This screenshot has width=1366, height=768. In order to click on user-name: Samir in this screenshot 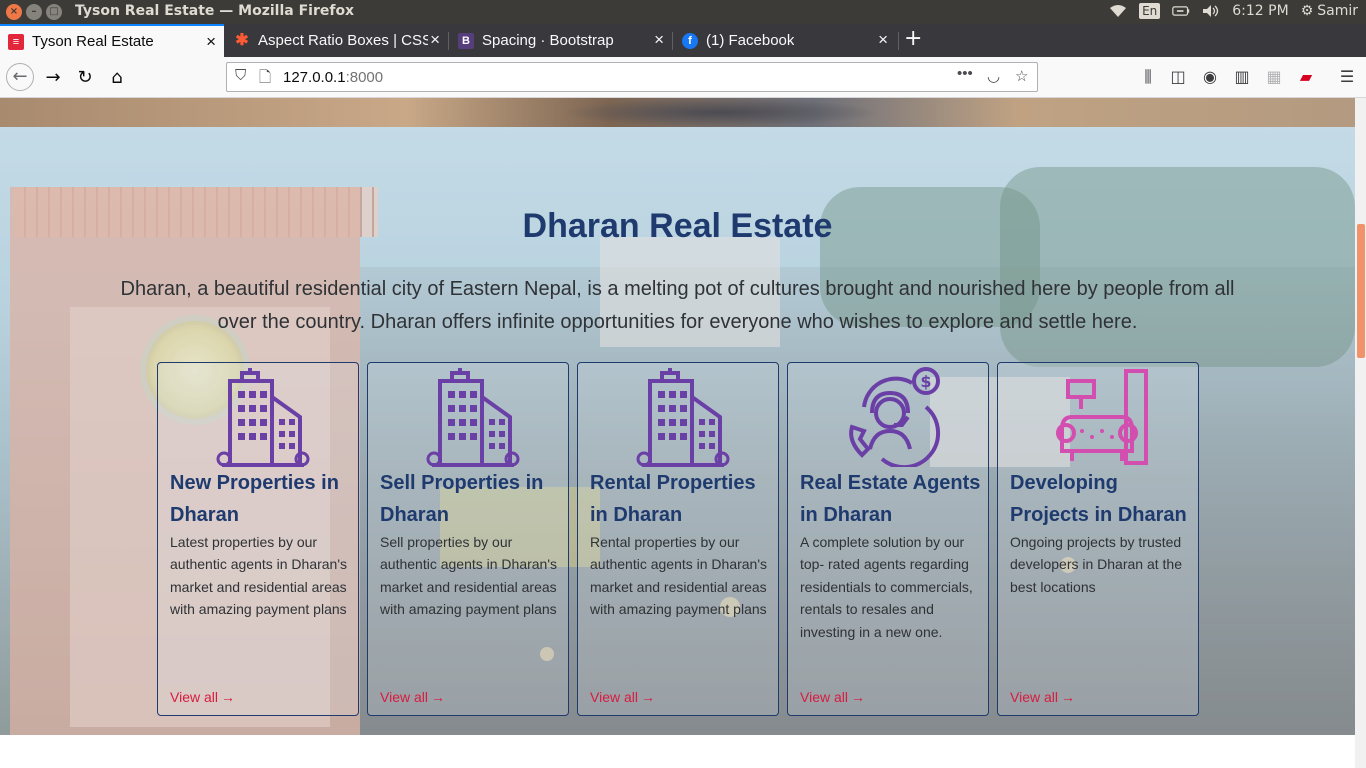, I will do `click(1337, 11)`.